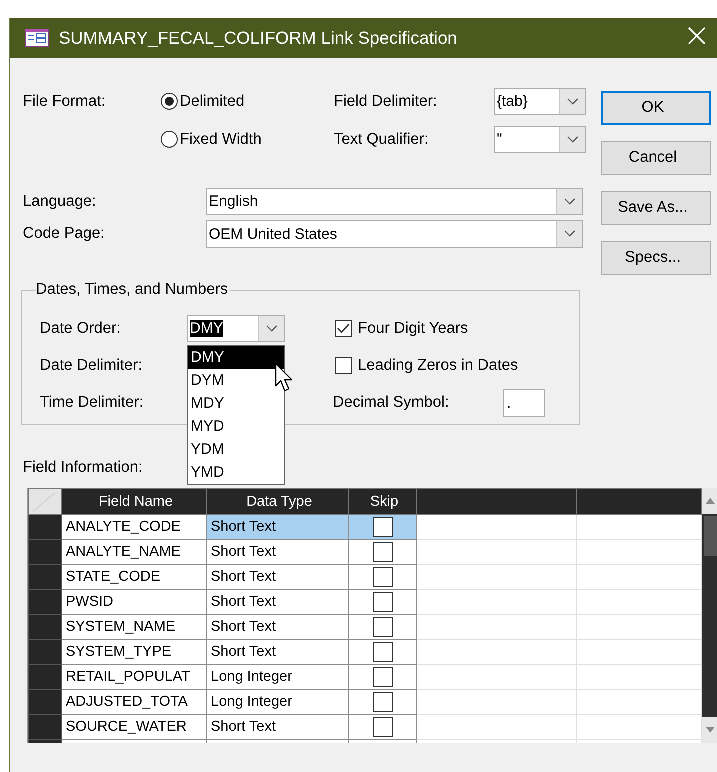 This screenshot has height=772, width=717. I want to click on window-title: SUMMARY_FECAL_COLIFORM Link Specification, so click(258, 38).